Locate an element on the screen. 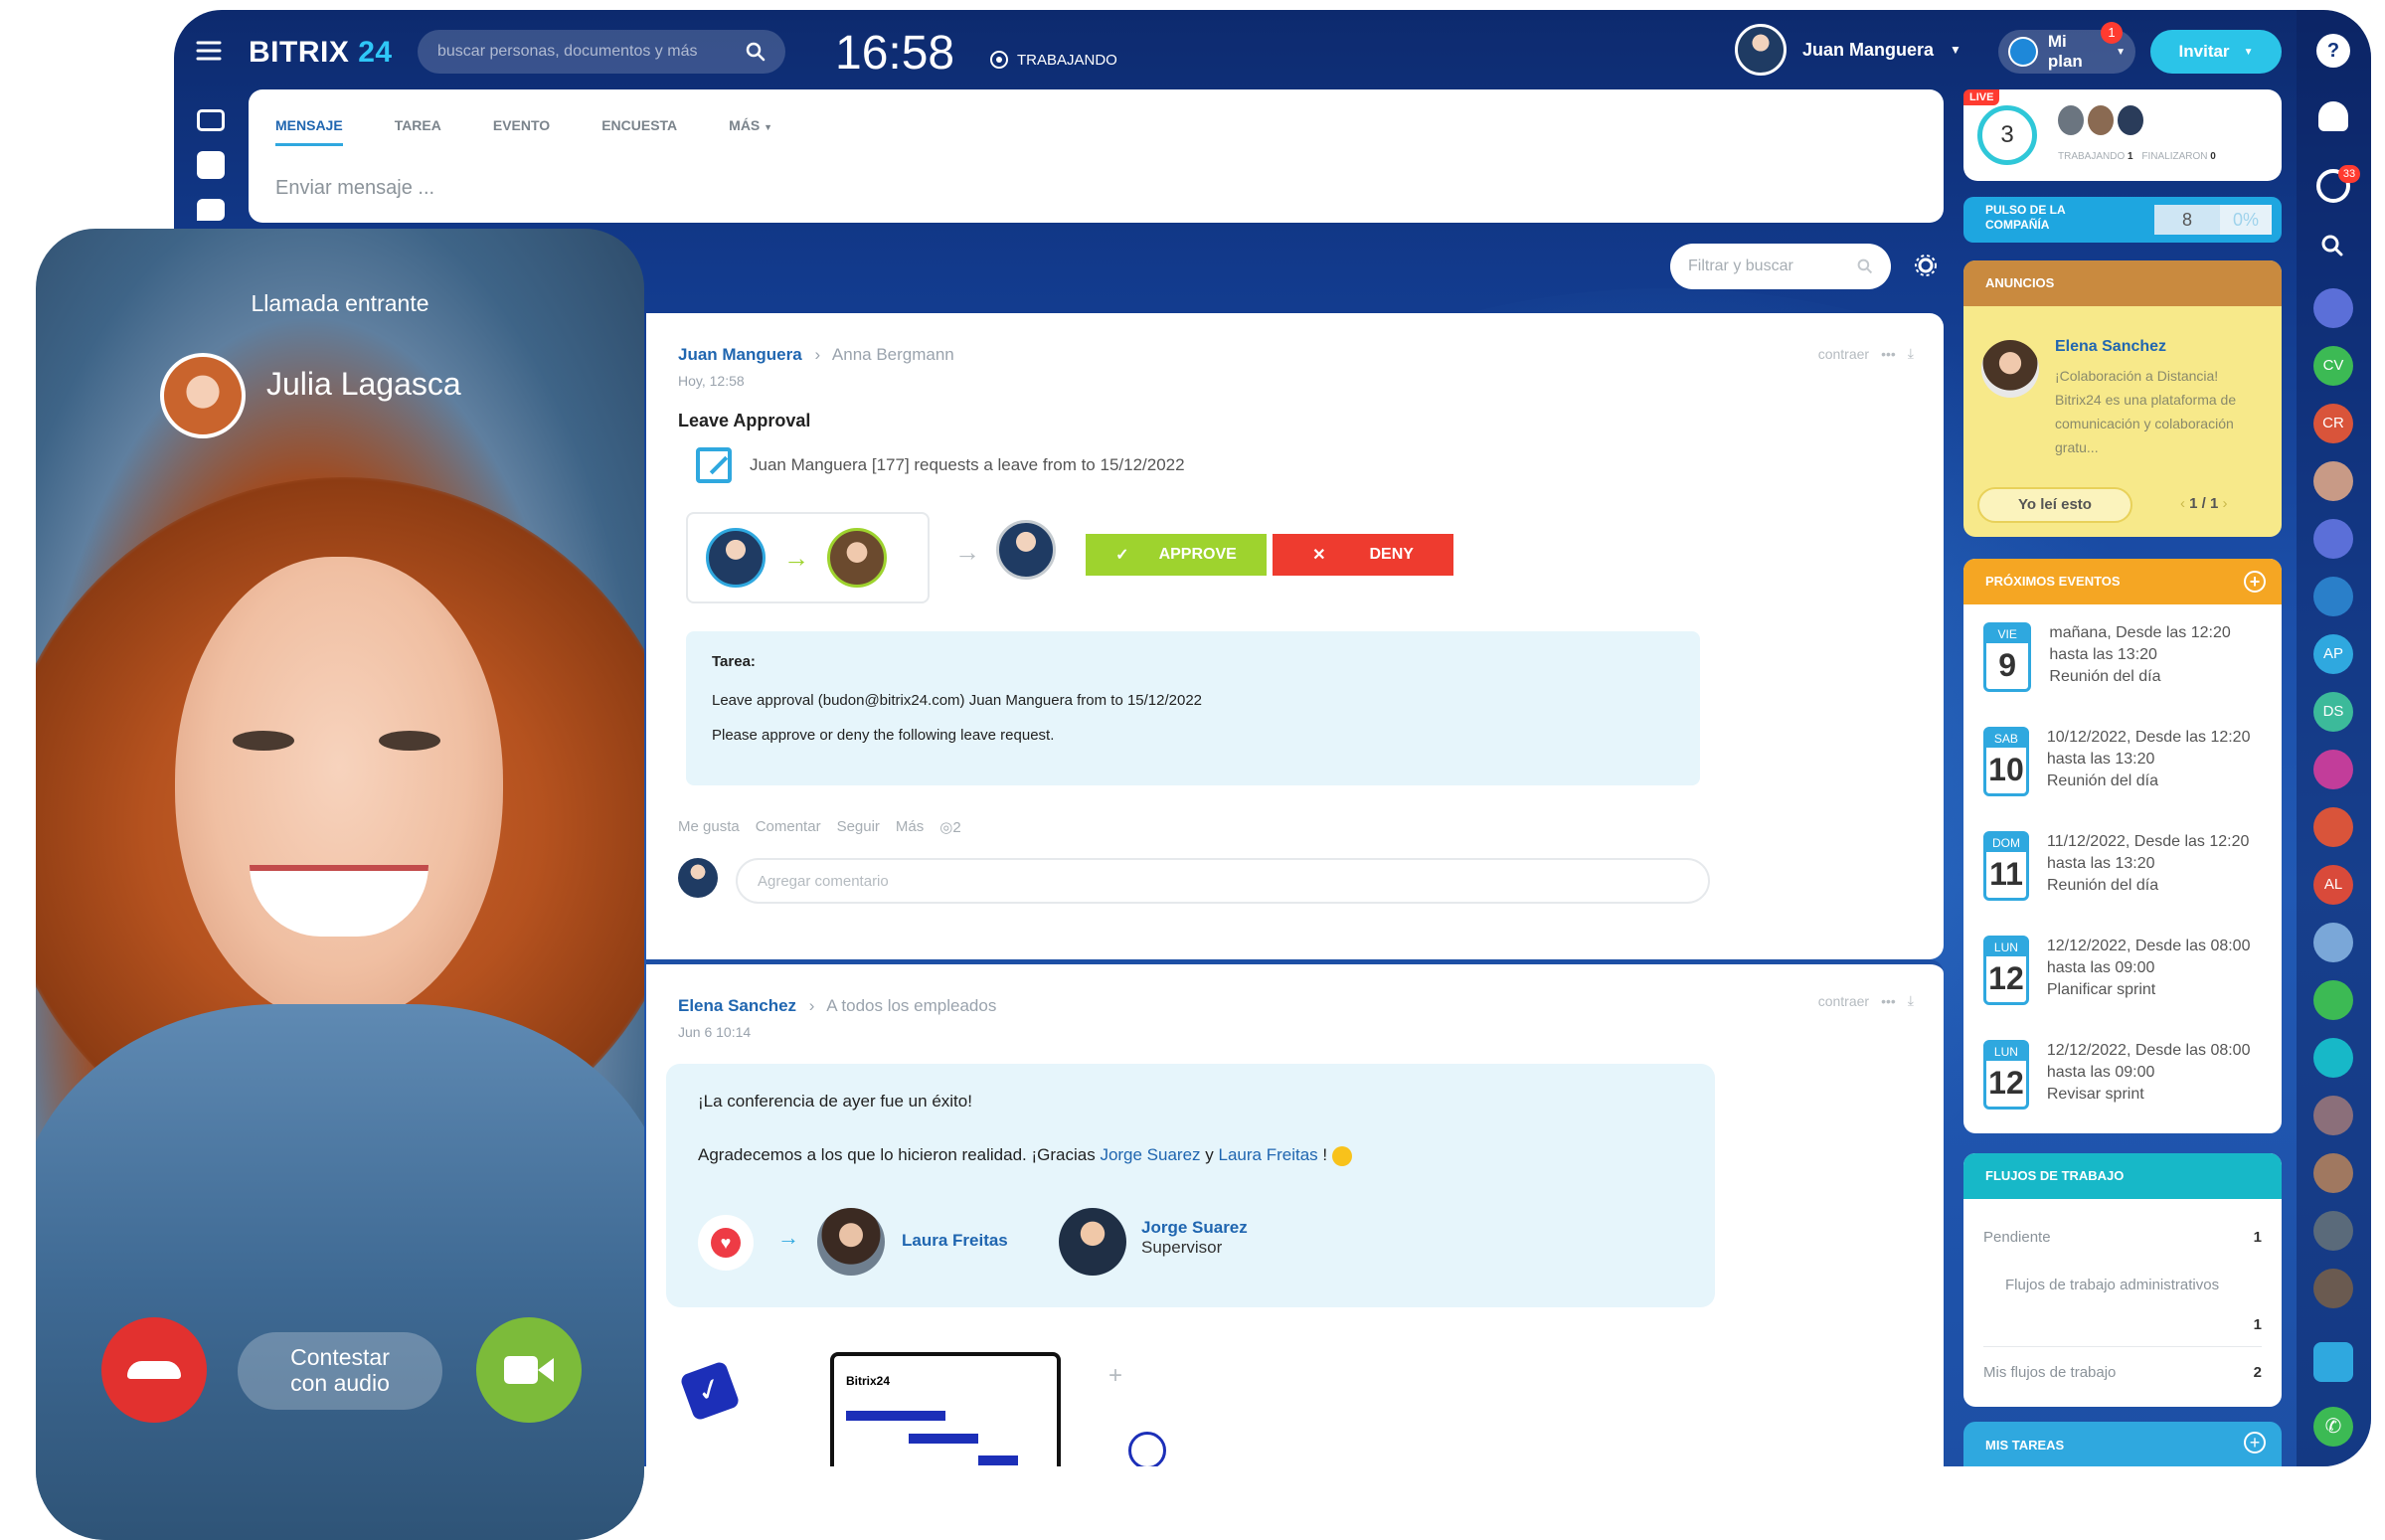 The image size is (2385, 1540). brand-logo: BITRIX 24 is located at coordinates (321, 53).